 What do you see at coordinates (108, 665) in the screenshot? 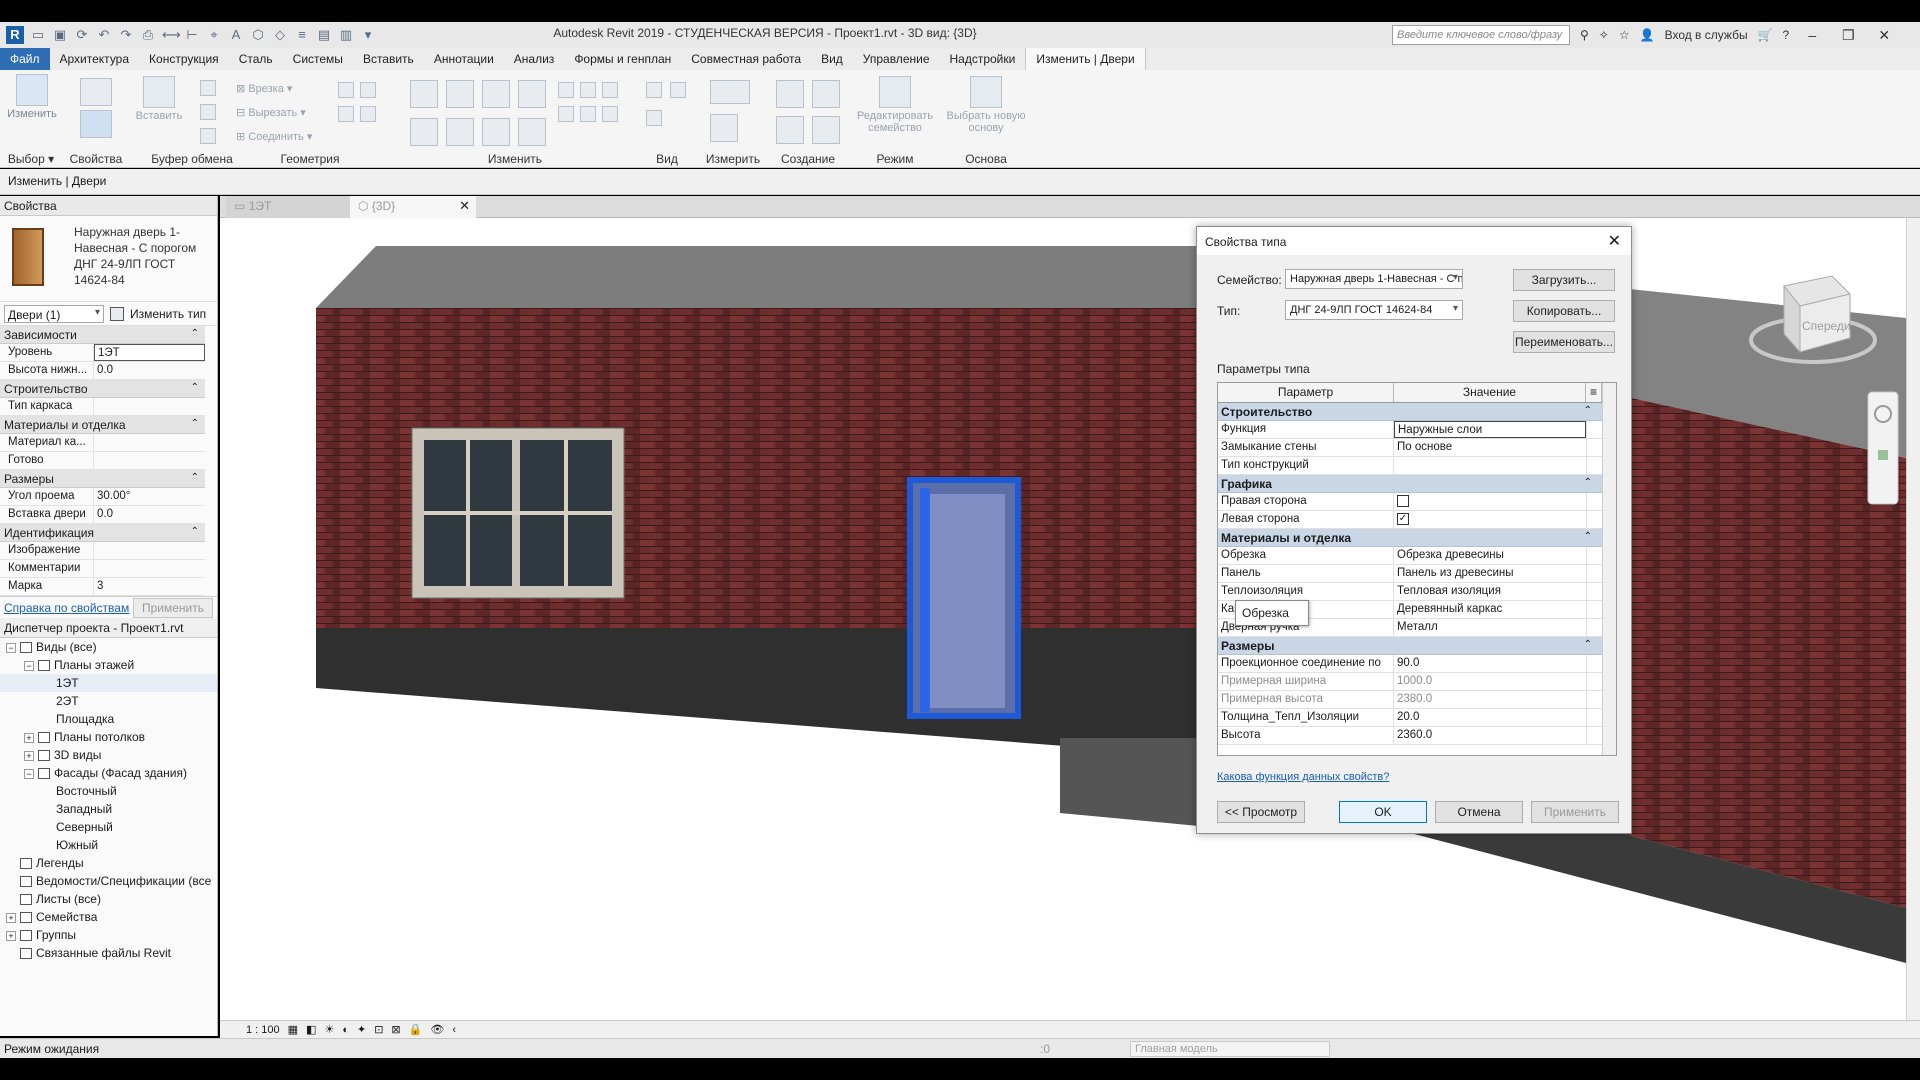
I see `browser-node: − Планы этажей` at bounding box center [108, 665].